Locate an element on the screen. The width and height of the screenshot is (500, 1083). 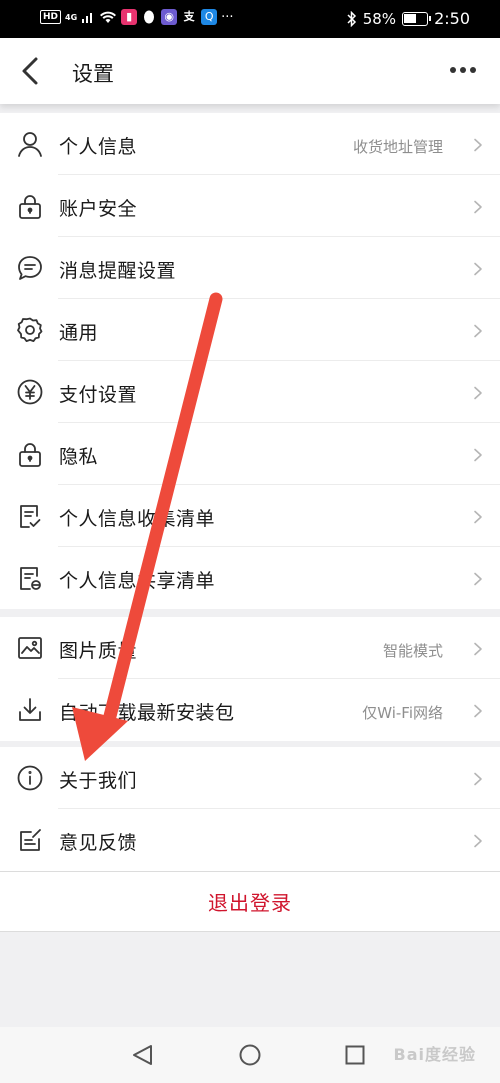
nav-home-icon is located at coordinates (250, 1055).